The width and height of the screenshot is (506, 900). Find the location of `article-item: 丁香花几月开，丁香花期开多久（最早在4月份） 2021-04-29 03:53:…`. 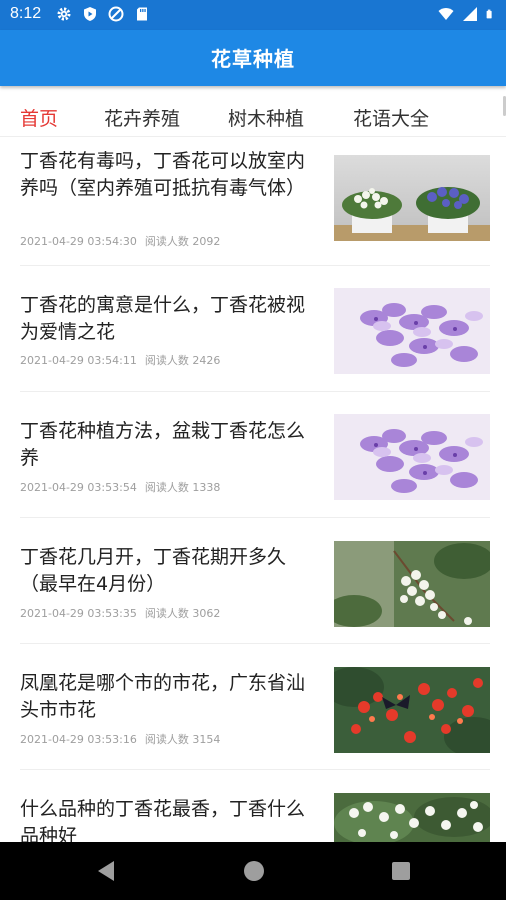

article-item: 丁香花几月开，丁香花期开多久（最早在4月份） 2021-04-29 03:53:… is located at coordinates (253, 581).